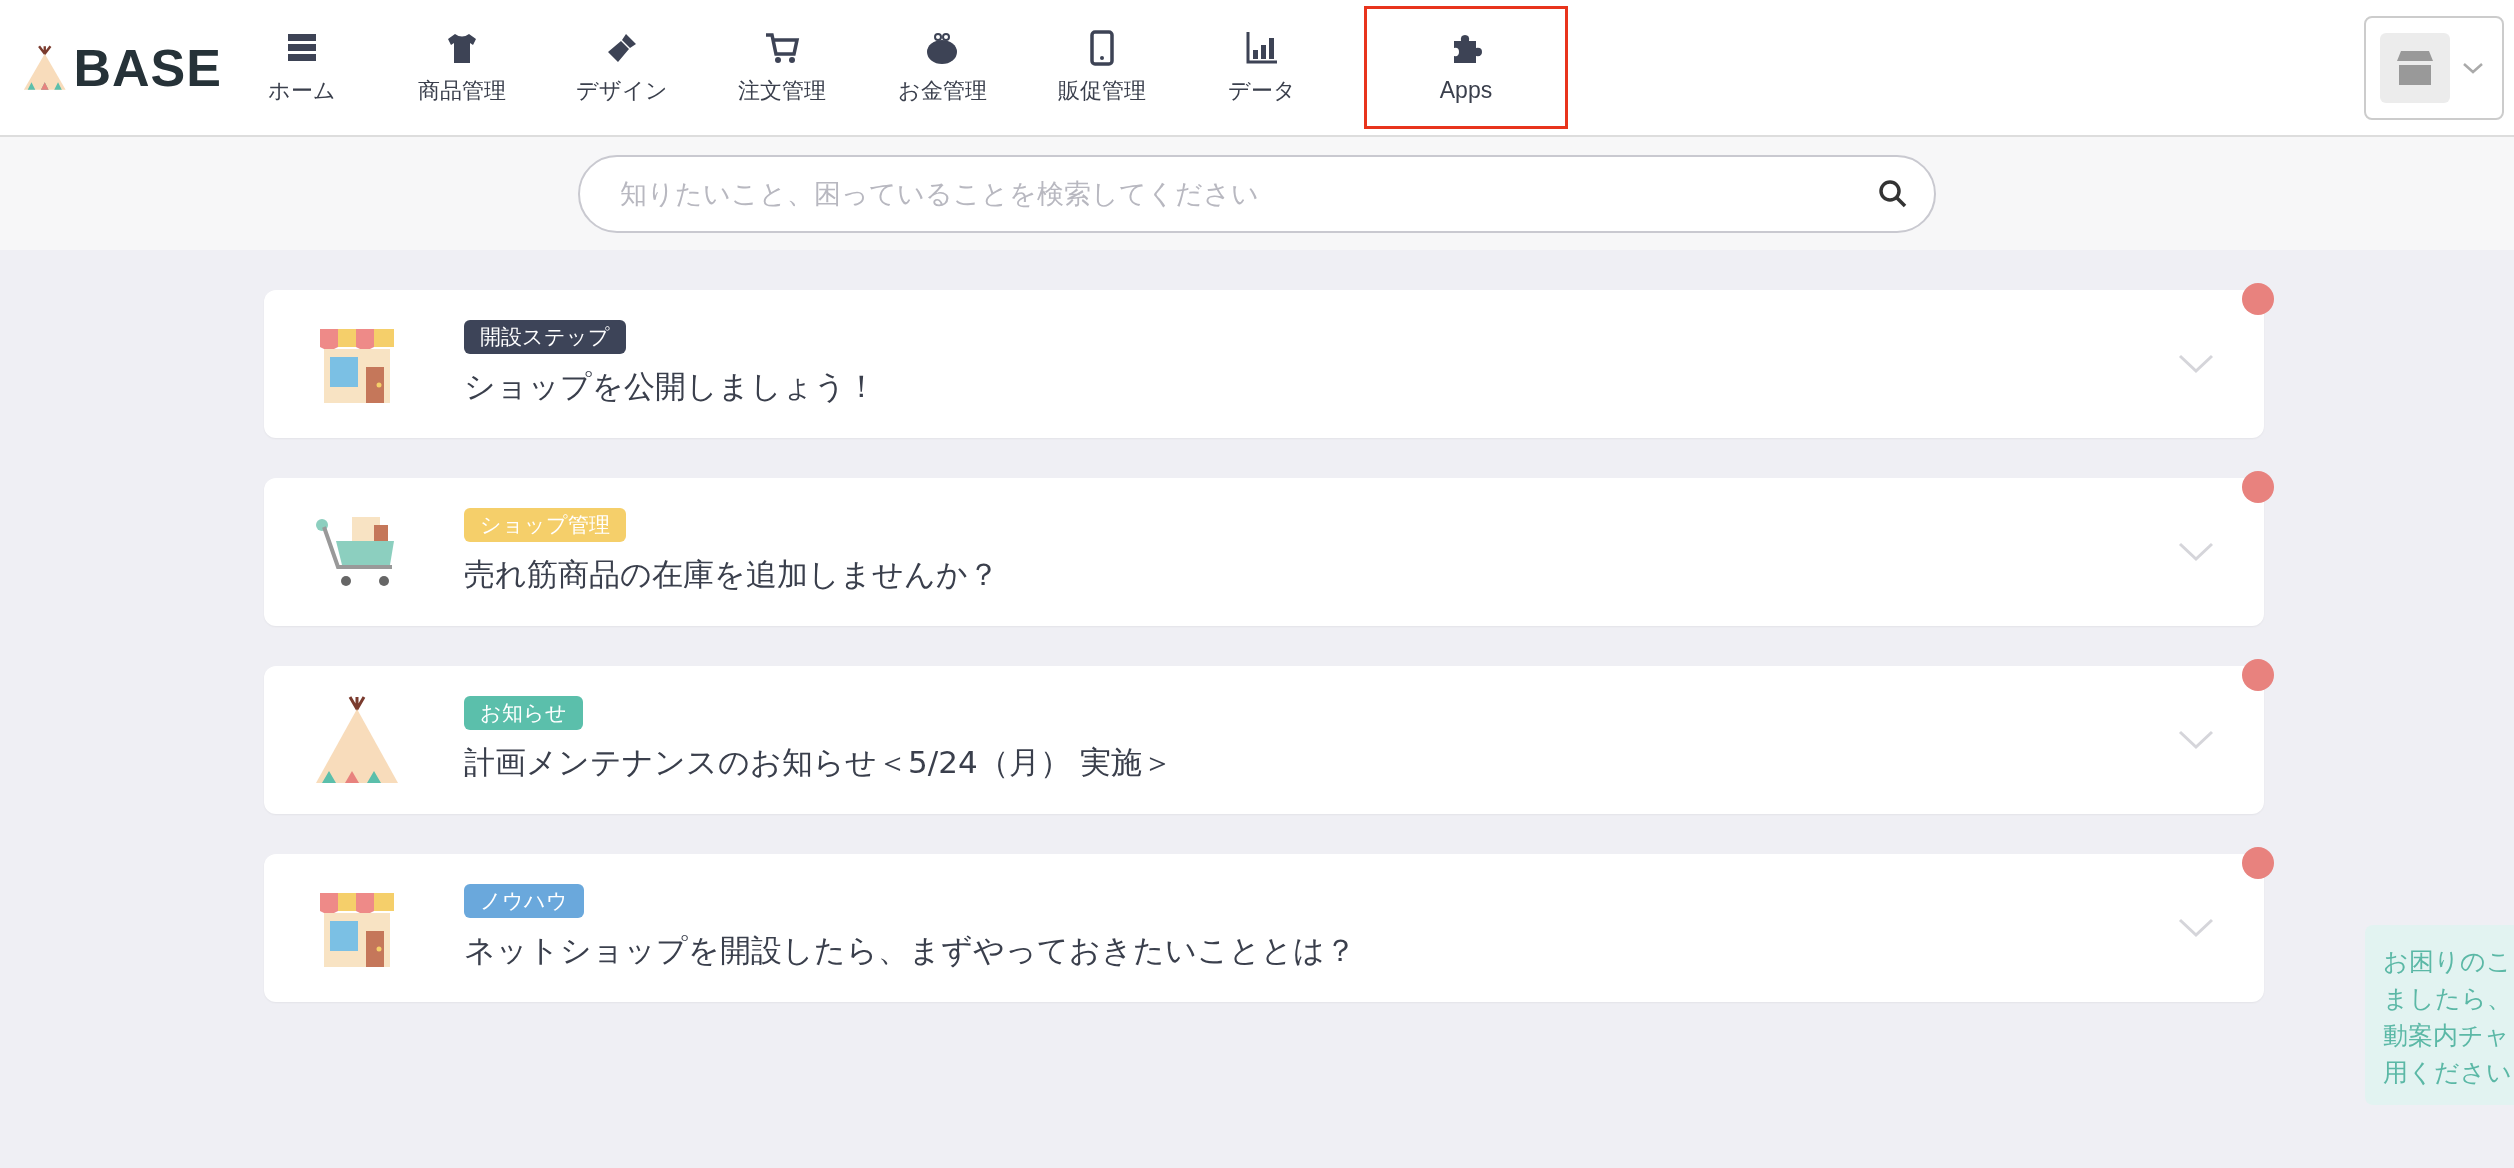  I want to click on notice-card: ノウハウ ネットショップを開設したら、まずやっておきたいこととは？, so click(1264, 928).